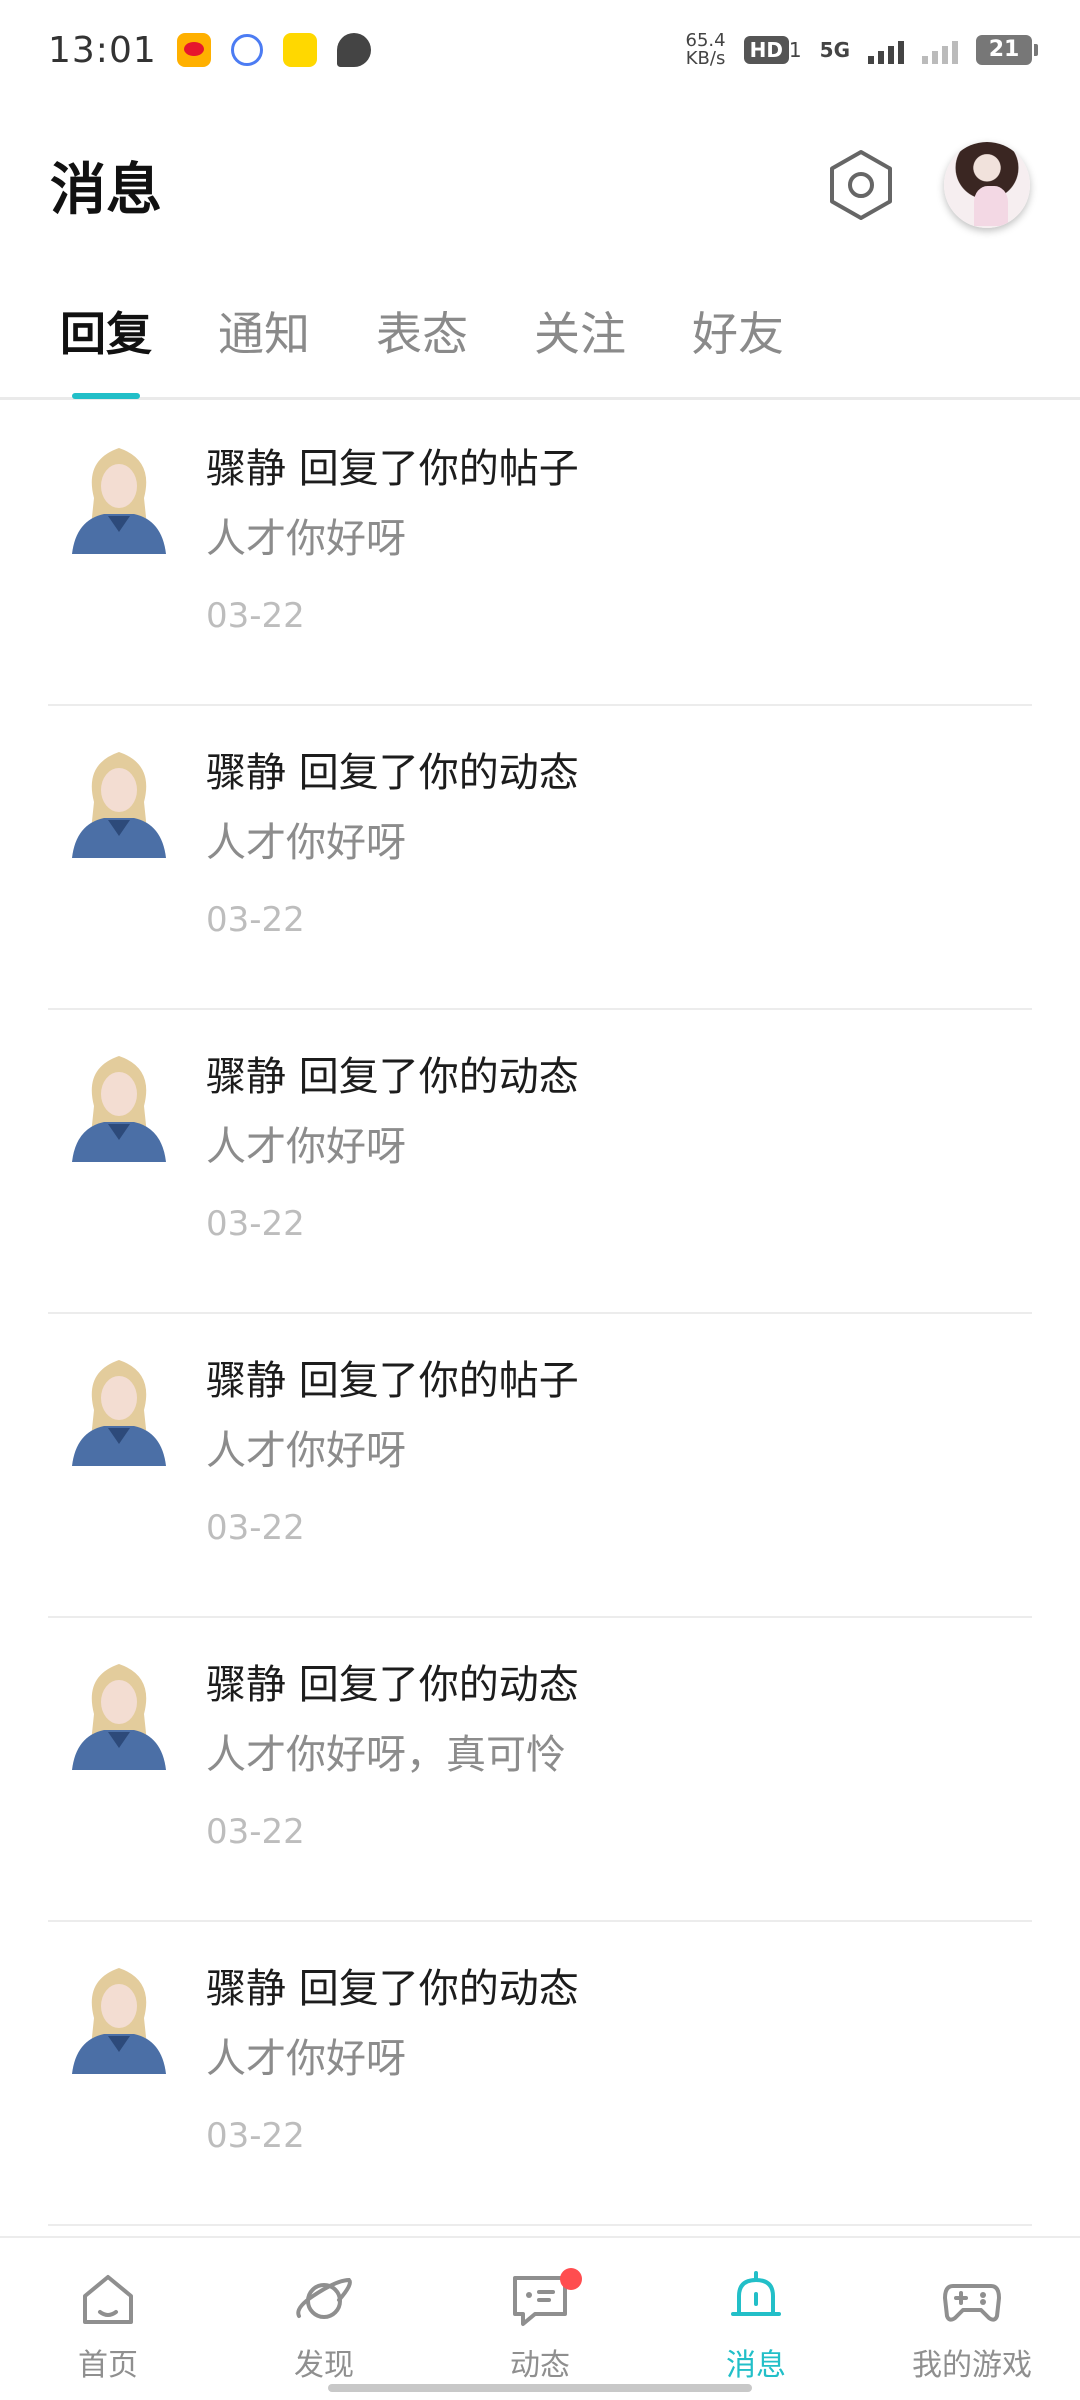 Image resolution: width=1080 pixels, height=2400 pixels. I want to click on status-bar: 13:01 65.4 KB/s HD 1 5G 21, so click(540, 50).